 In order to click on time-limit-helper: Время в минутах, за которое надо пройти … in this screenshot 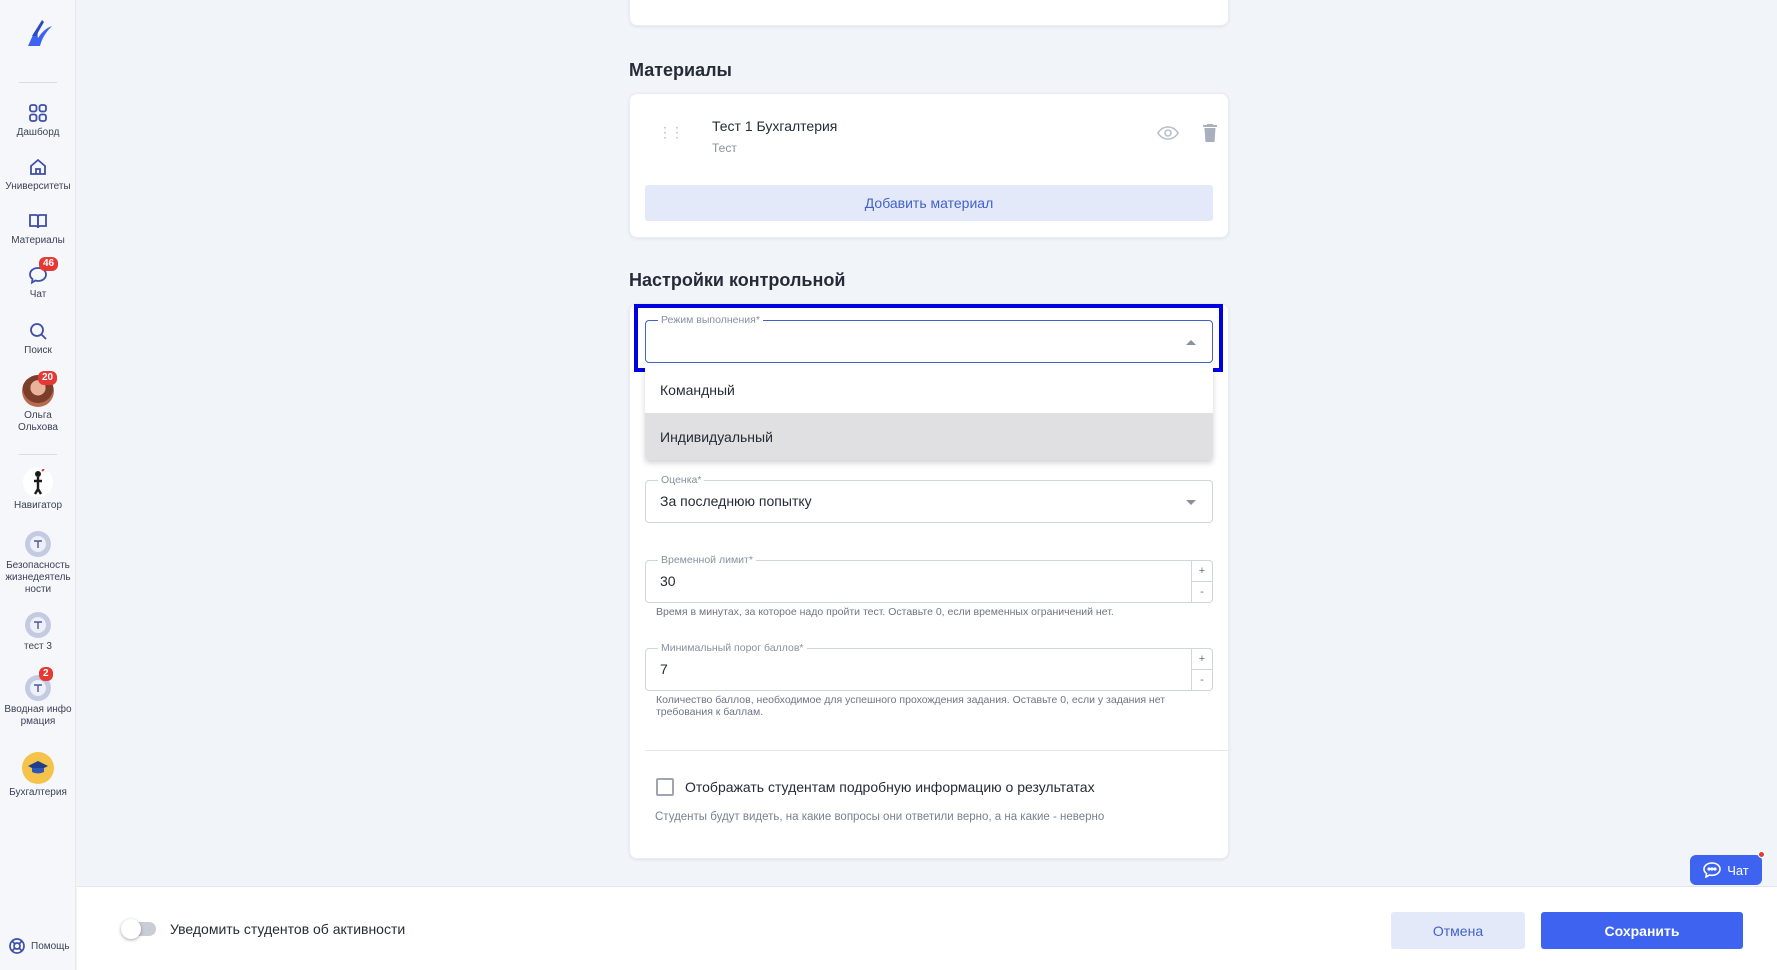, I will do `click(885, 612)`.